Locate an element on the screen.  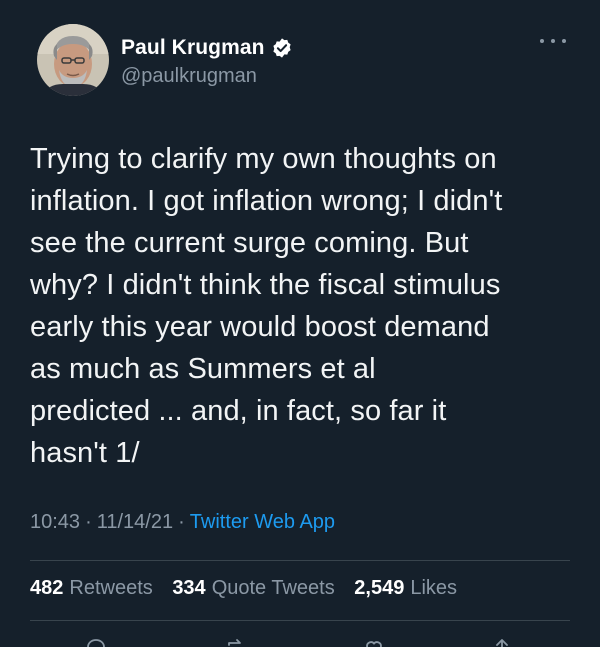
likes-label: Likes is located at coordinates (434, 588).